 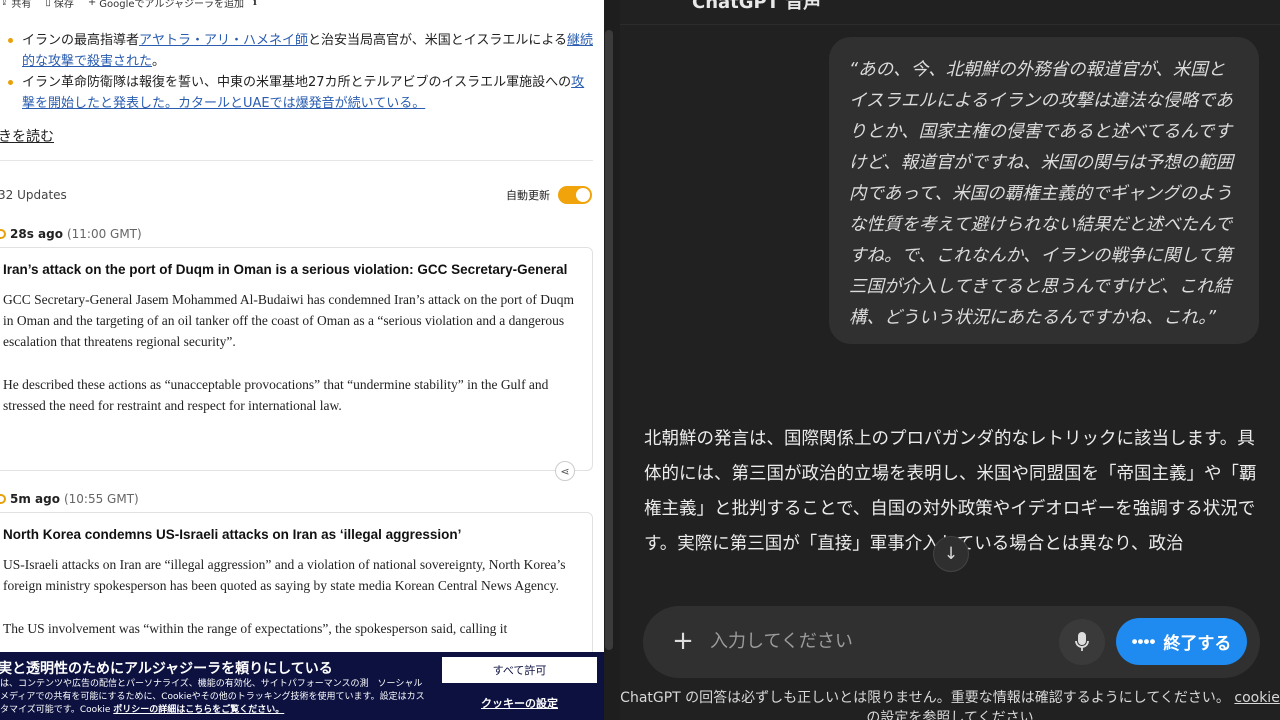 What do you see at coordinates (575, 195) in the screenshot?
I see `auto-update-toggle` at bounding box center [575, 195].